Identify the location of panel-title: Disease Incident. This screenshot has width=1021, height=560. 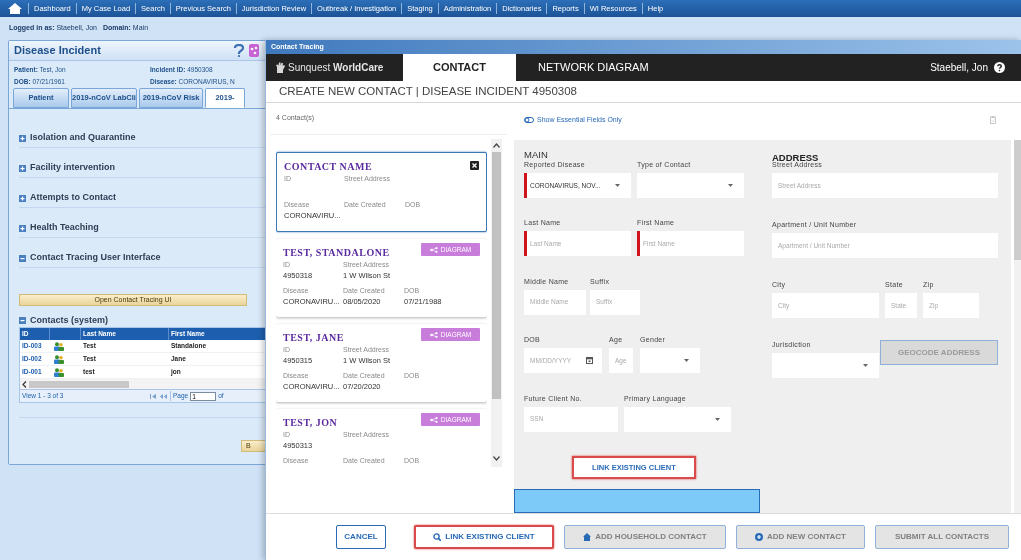
(58, 51).